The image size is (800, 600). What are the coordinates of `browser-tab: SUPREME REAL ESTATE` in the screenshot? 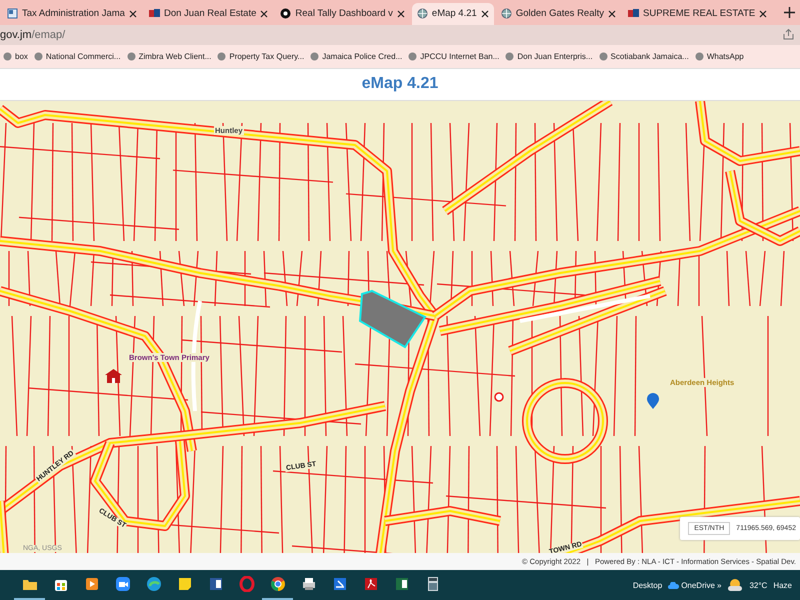 It's located at (697, 13).